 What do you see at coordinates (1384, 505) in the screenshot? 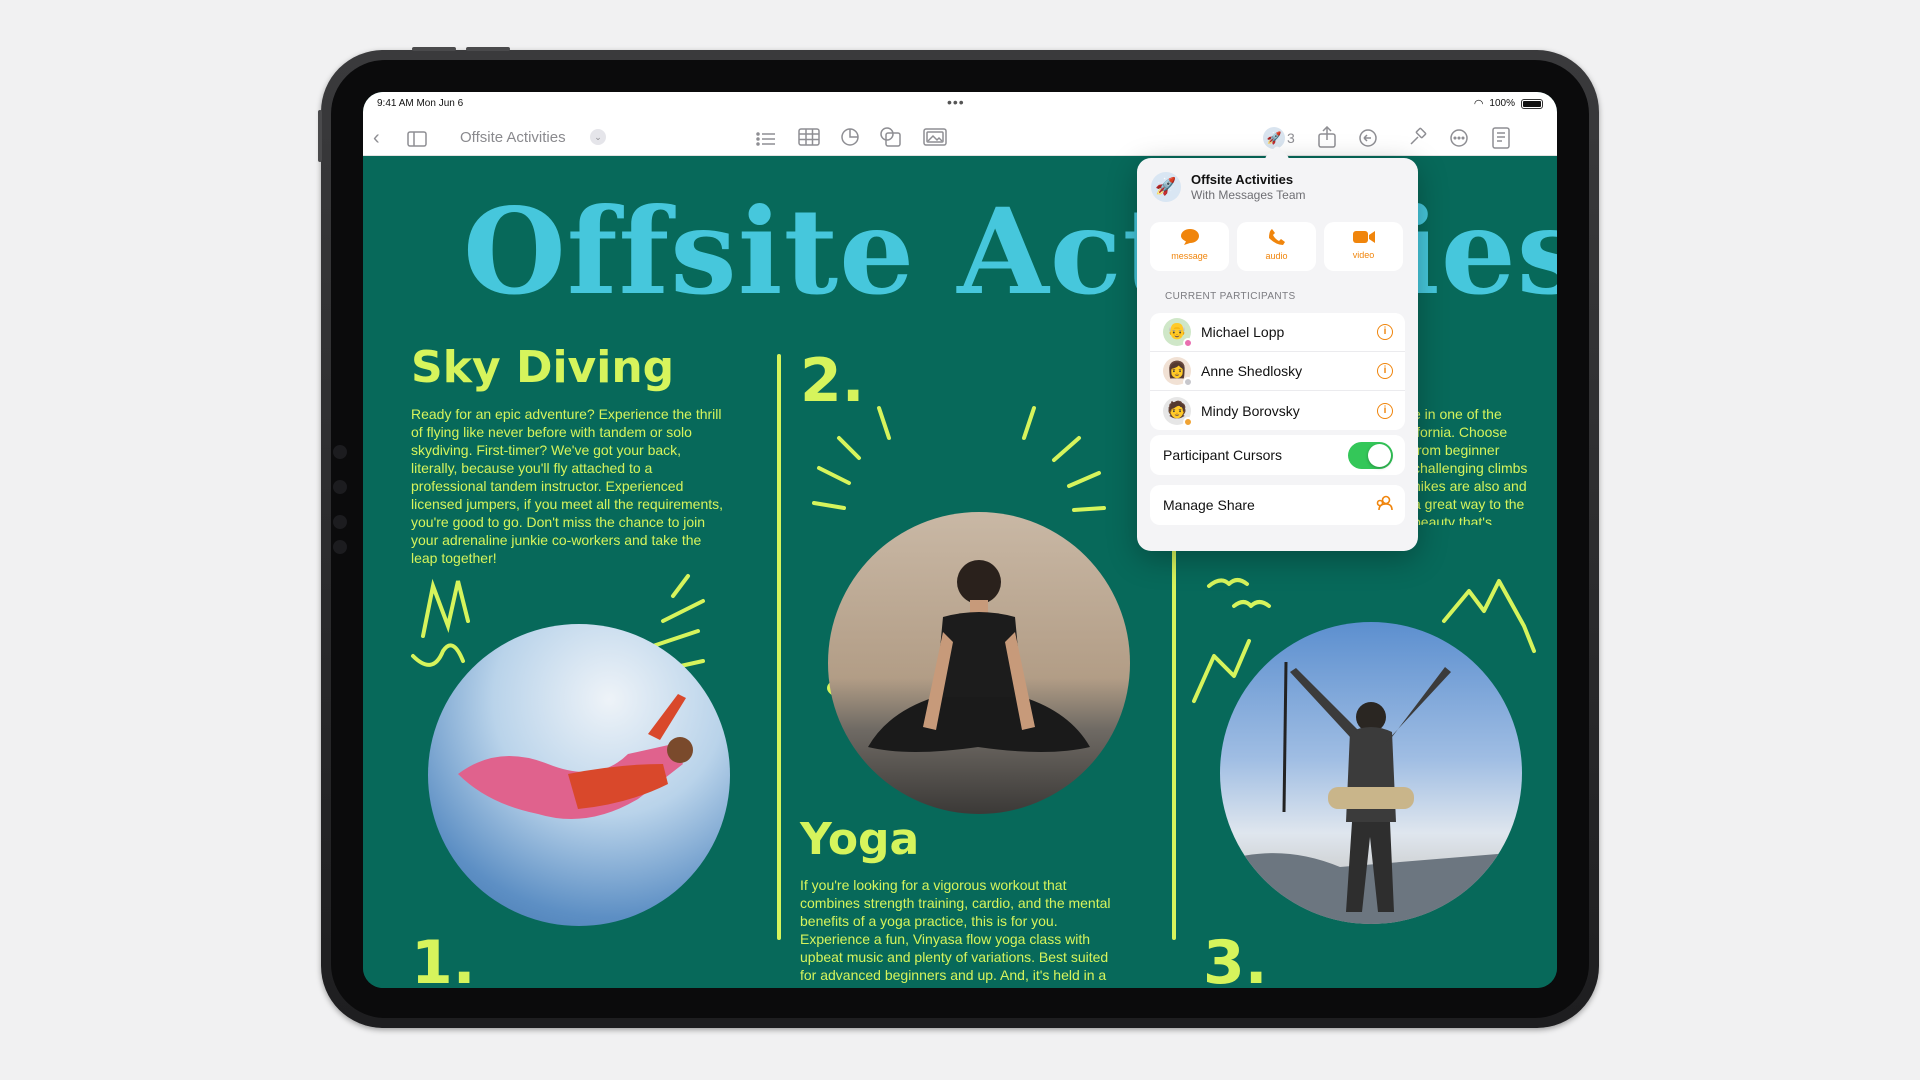
I see `people-icon` at bounding box center [1384, 505].